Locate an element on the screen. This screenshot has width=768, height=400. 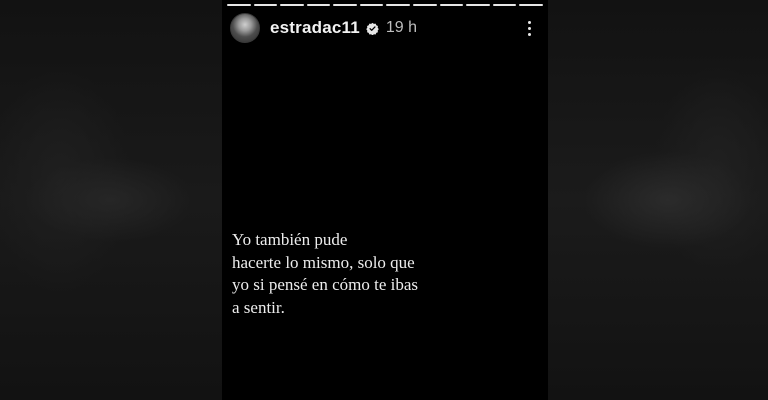
more-options-icon is located at coordinates (529, 28).